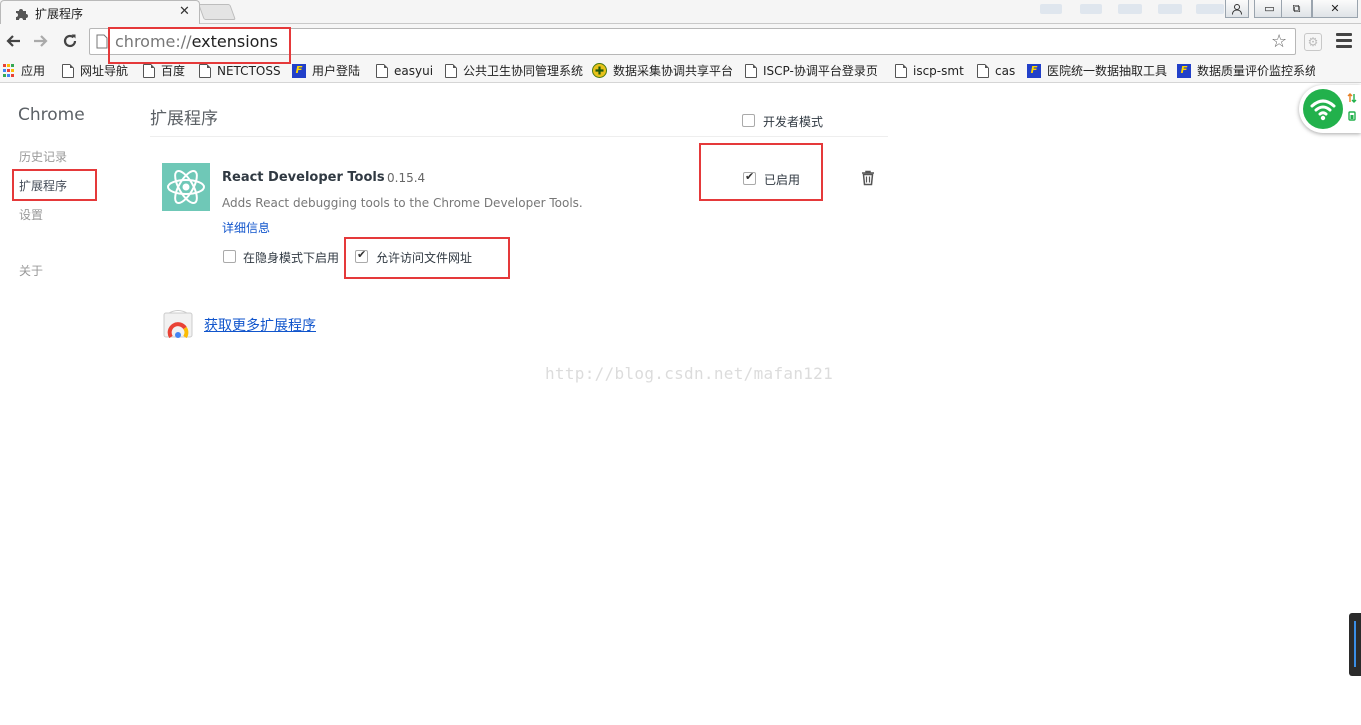 The height and width of the screenshot is (725, 1361). I want to click on network-status-icon, so click(1352, 107).